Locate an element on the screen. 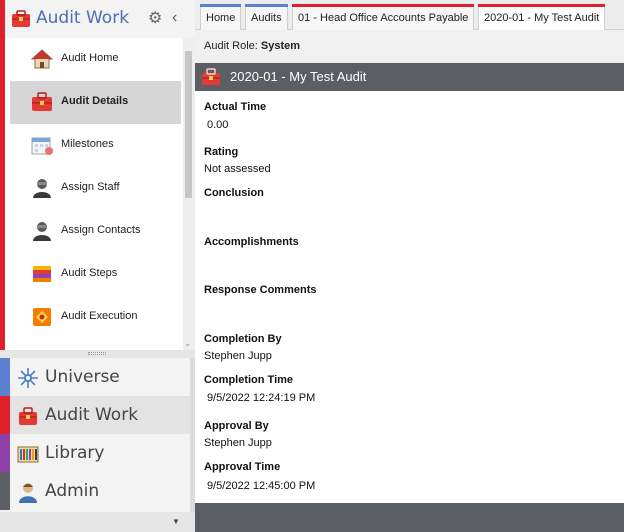 The height and width of the screenshot is (532, 624). page-title-bar: 2020-01 - My Test Audit is located at coordinates (409, 77).